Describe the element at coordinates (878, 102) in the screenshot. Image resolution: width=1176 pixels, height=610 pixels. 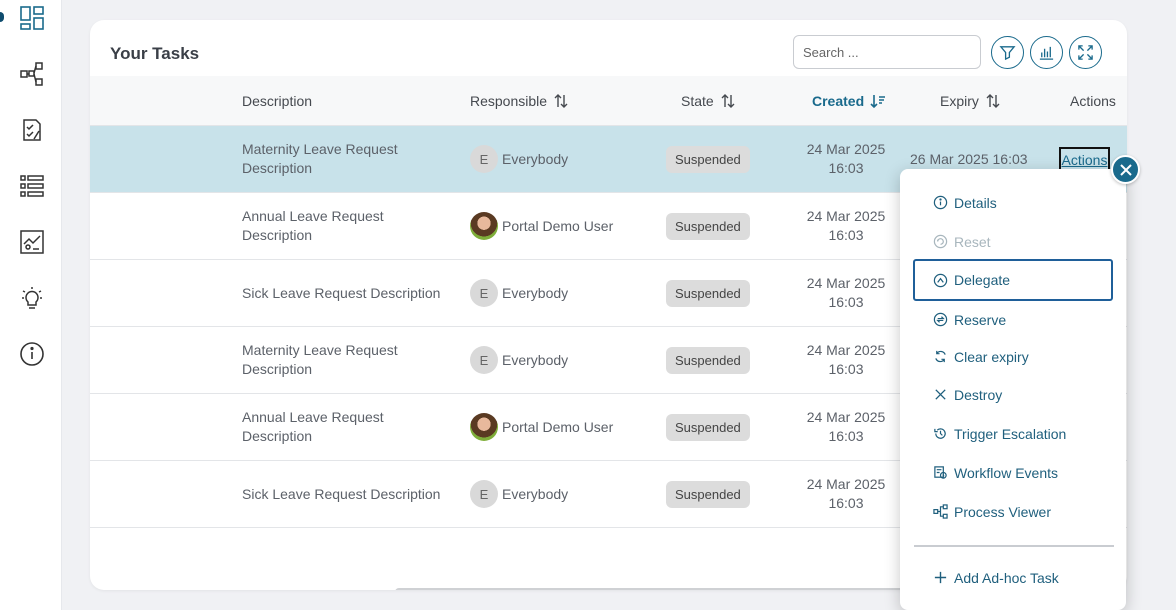
I see `sort-descending-icon` at that location.